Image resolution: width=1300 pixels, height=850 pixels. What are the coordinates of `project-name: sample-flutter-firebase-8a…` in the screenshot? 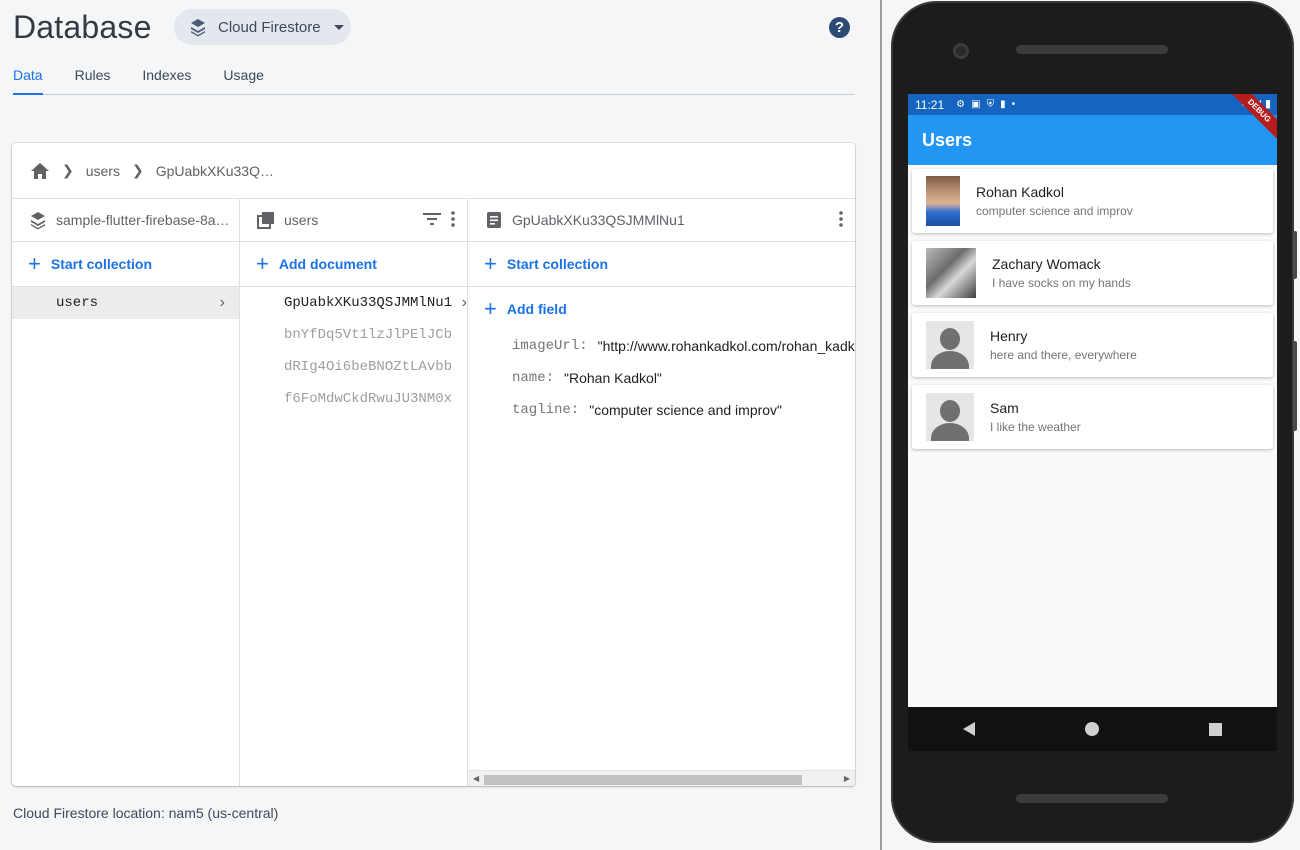 It's located at (143, 220).